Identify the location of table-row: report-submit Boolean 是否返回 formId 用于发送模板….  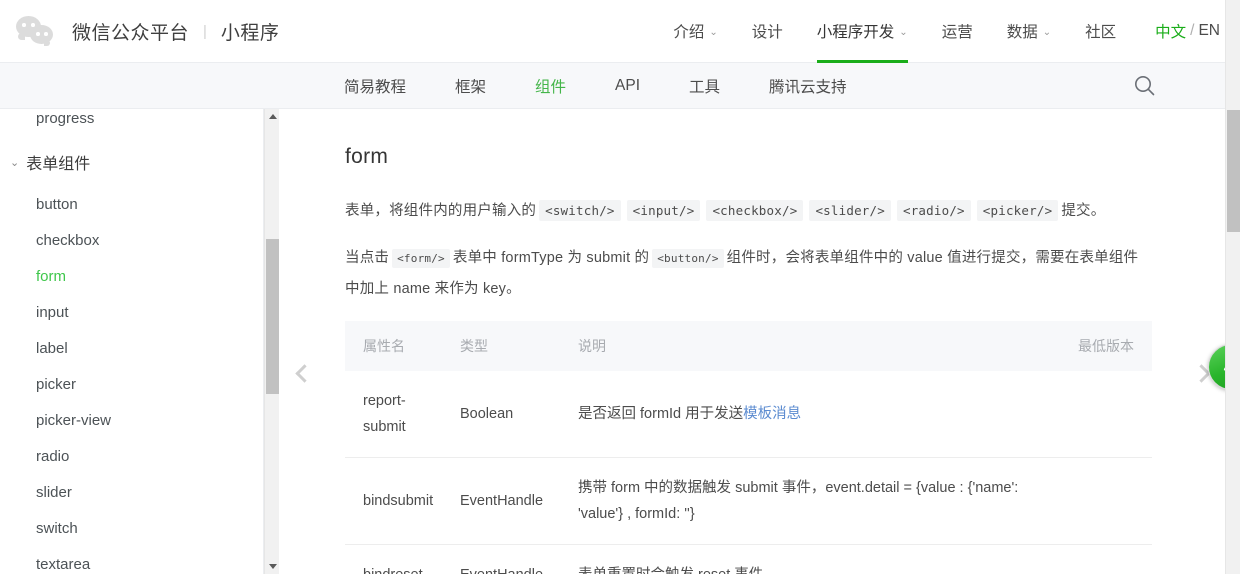
(748, 414).